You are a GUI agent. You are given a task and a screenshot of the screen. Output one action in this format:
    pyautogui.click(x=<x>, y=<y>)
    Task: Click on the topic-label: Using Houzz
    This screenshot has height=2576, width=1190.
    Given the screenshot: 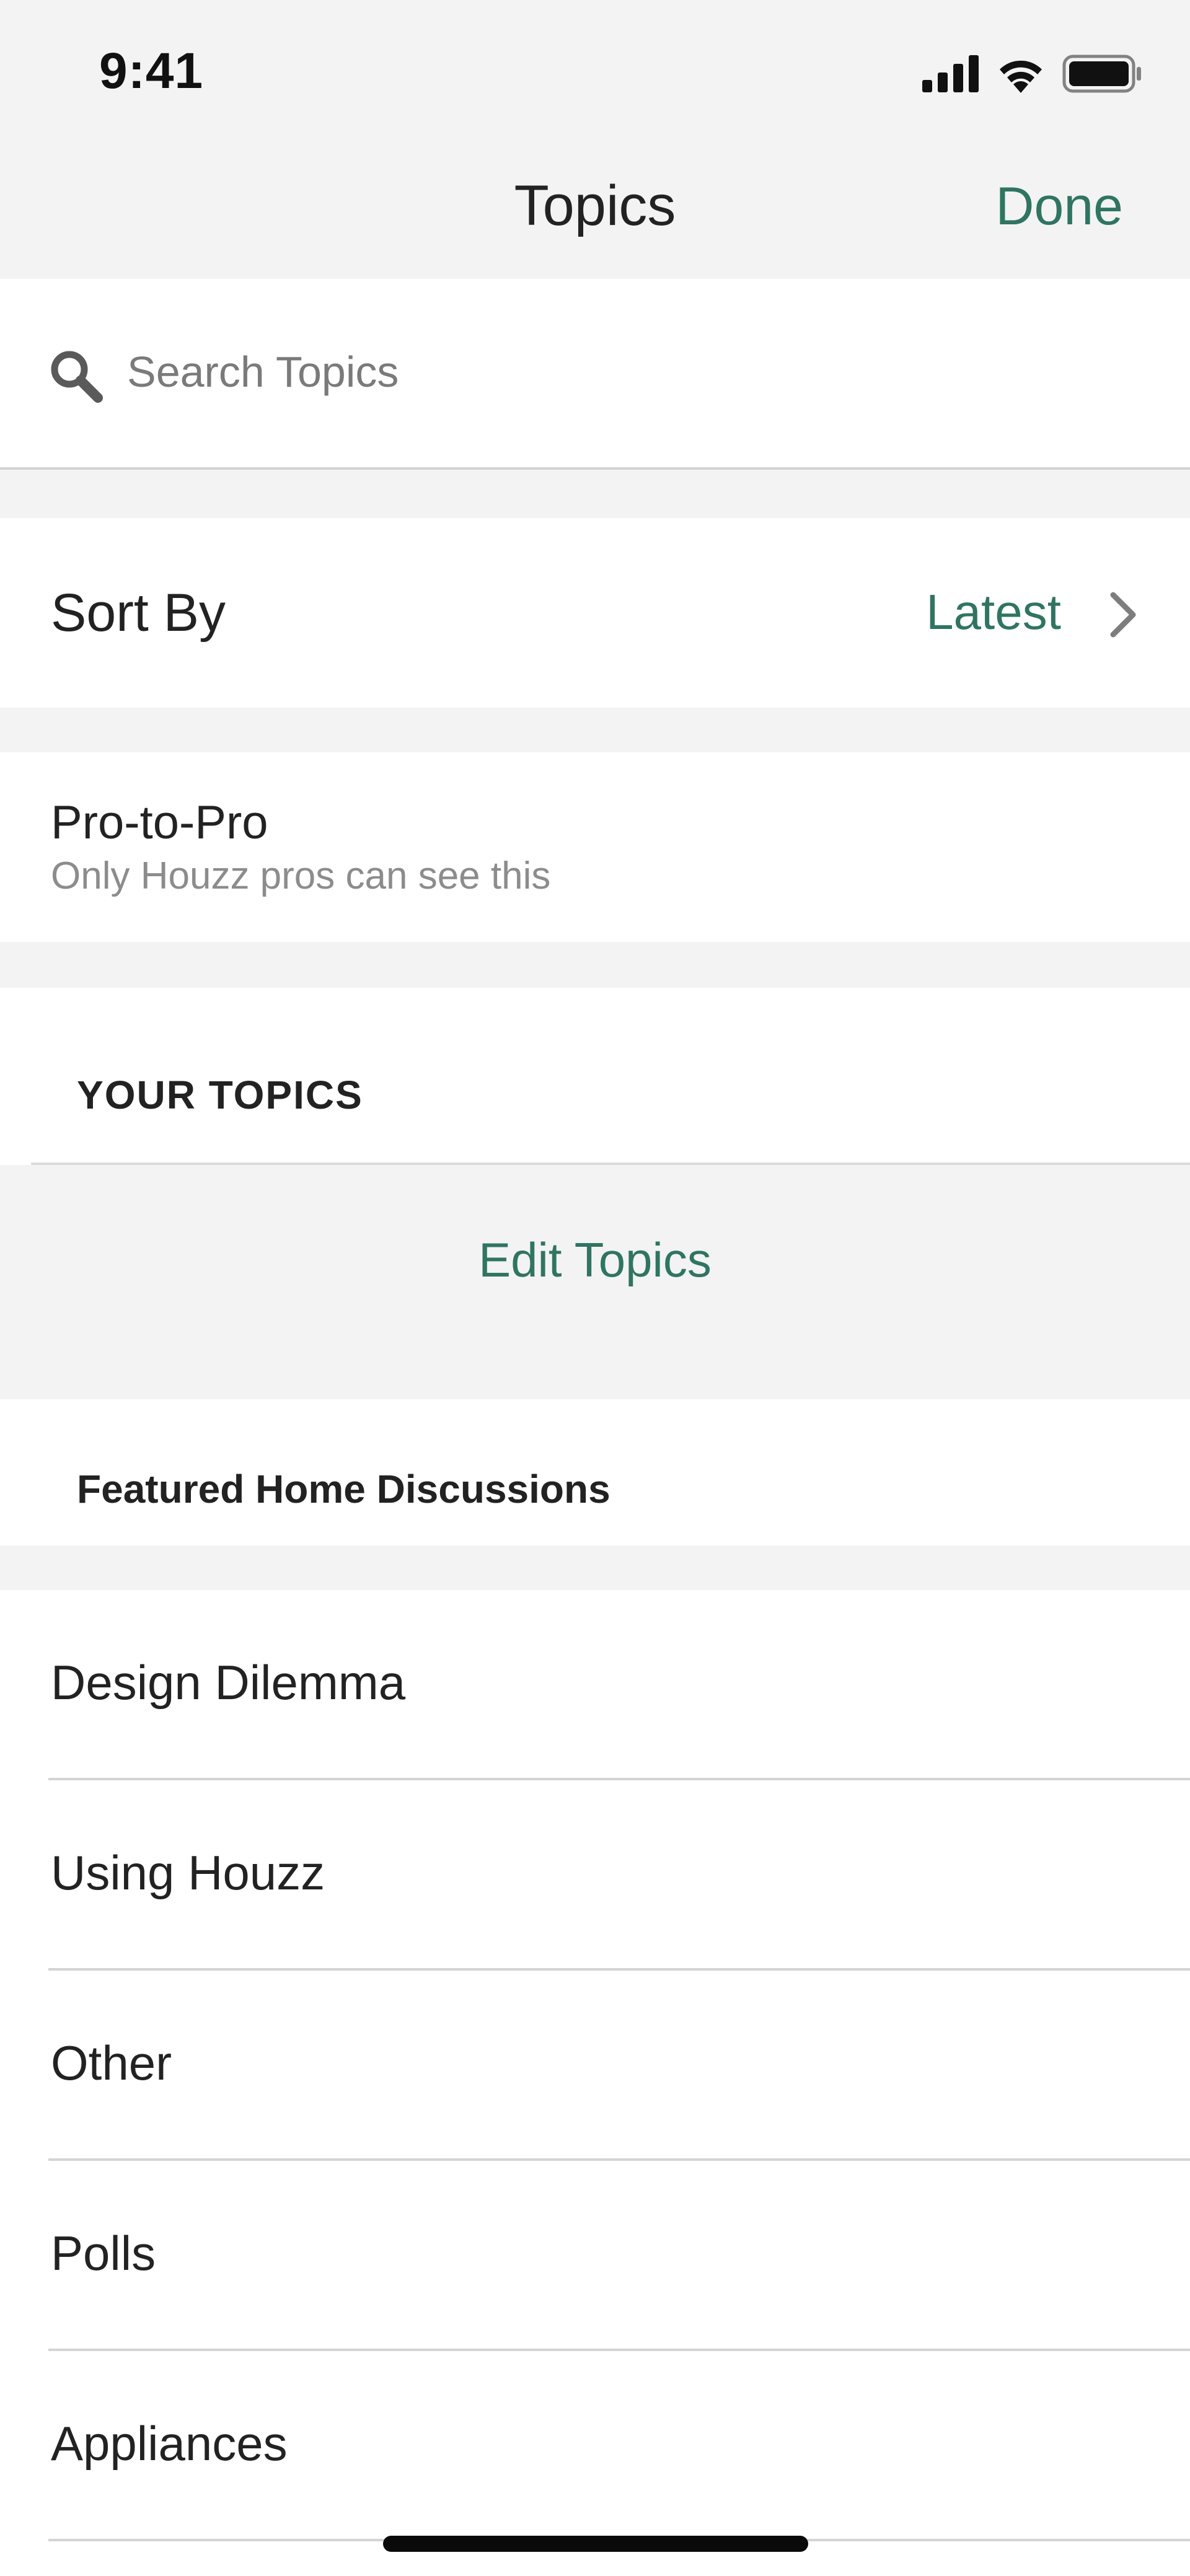 What is the action you would take?
    pyautogui.click(x=188, y=1873)
    